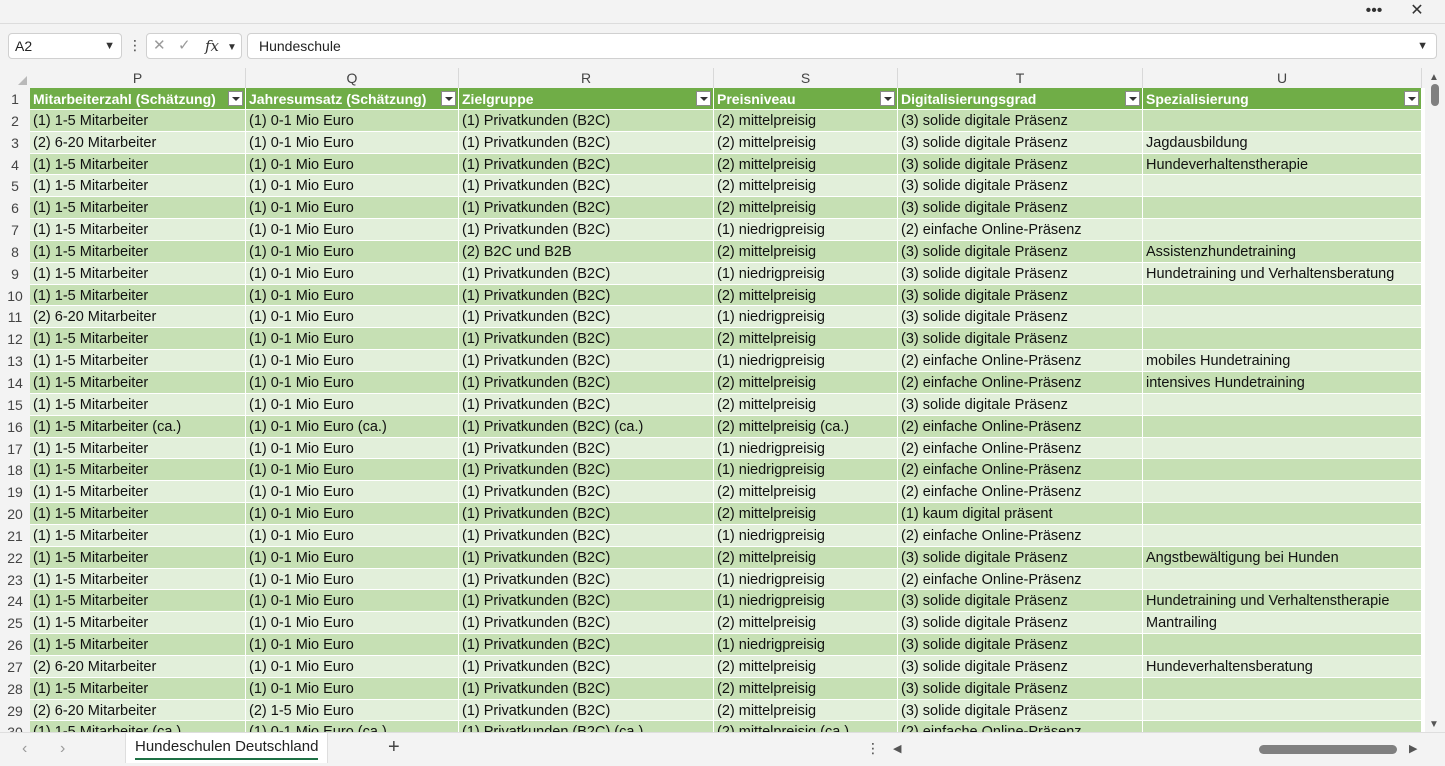 Image resolution: width=1445 pixels, height=766 pixels. Describe the element at coordinates (138, 726) in the screenshot. I see `table-cell: (1) 1-5 Mitarbeiter (ca.)` at that location.